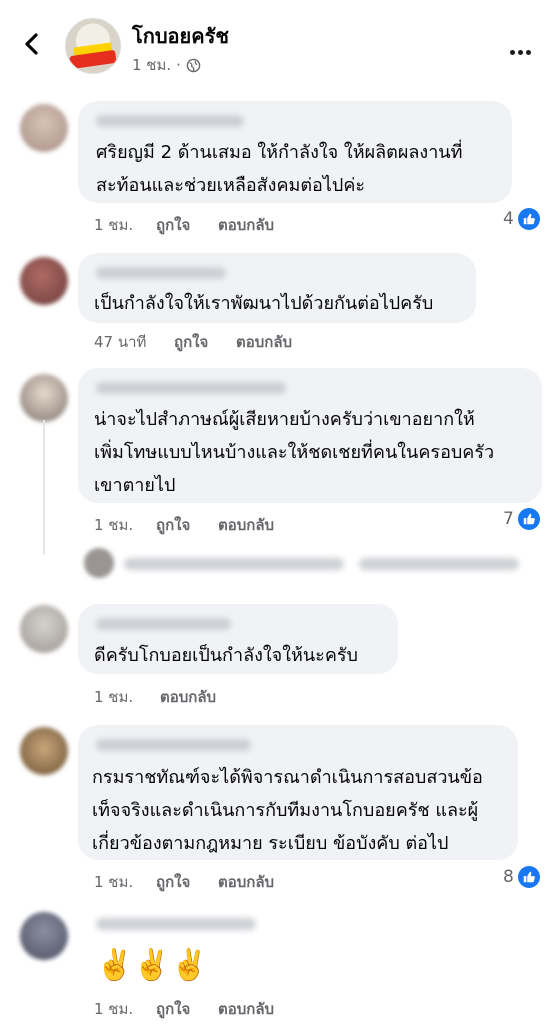 This screenshot has height=1024, width=558. Describe the element at coordinates (180, 36) in the screenshot. I see `page-name: โกบอยครัช` at that location.